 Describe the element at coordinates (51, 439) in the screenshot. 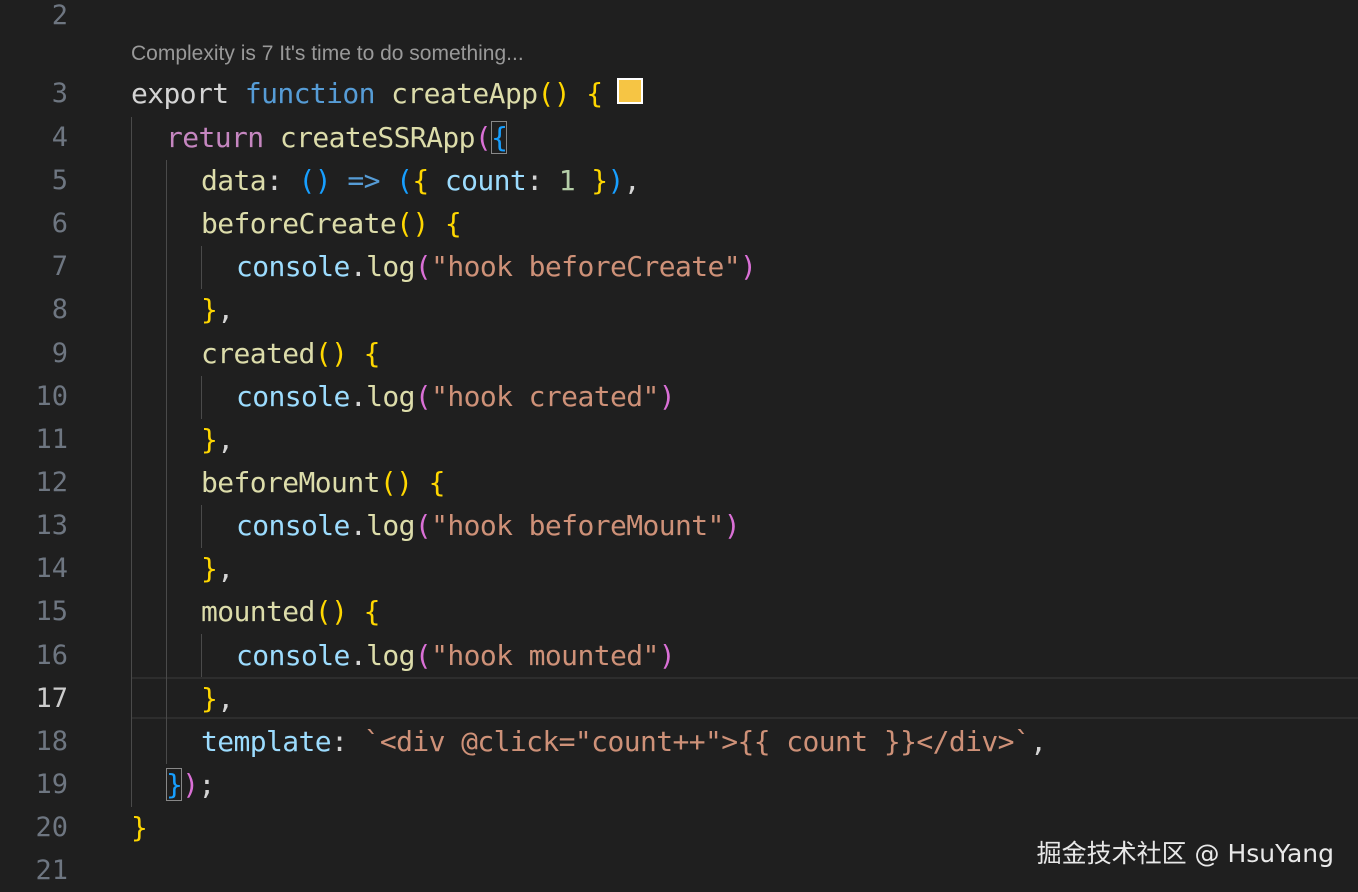

I see `line-number: 11` at that location.